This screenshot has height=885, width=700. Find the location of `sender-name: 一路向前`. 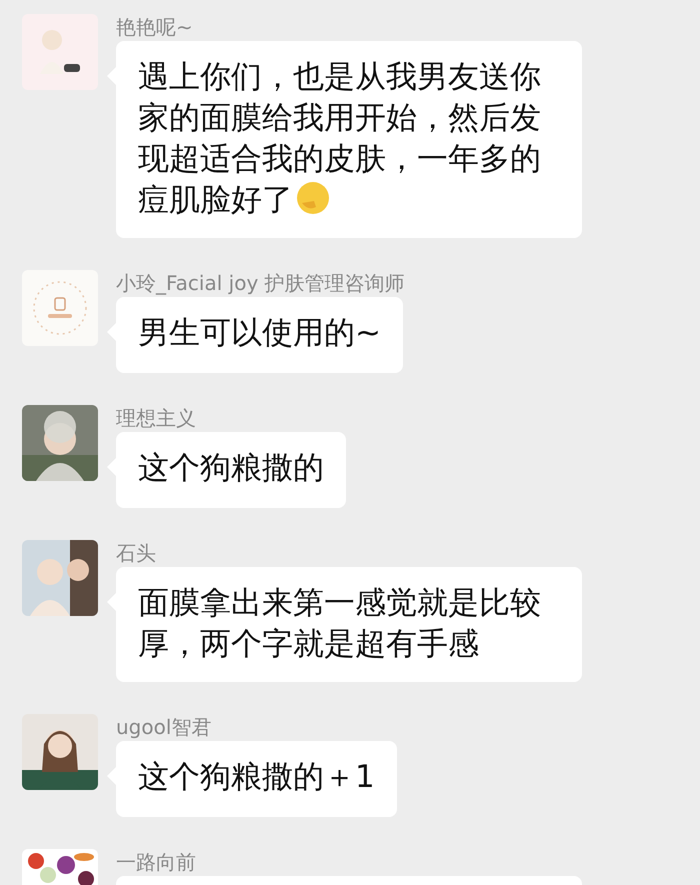

sender-name: 一路向前 is located at coordinates (156, 862).